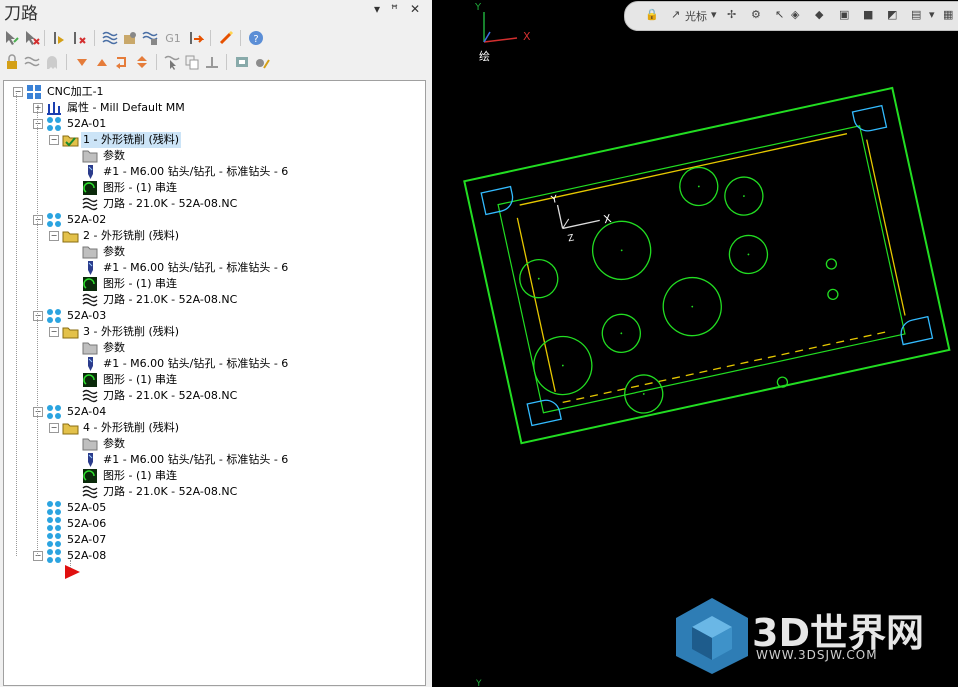 Image resolution: width=958 pixels, height=687 pixels. What do you see at coordinates (77, 540) in the screenshot?
I see `tree-group-row: 52A-07` at bounding box center [77, 540].